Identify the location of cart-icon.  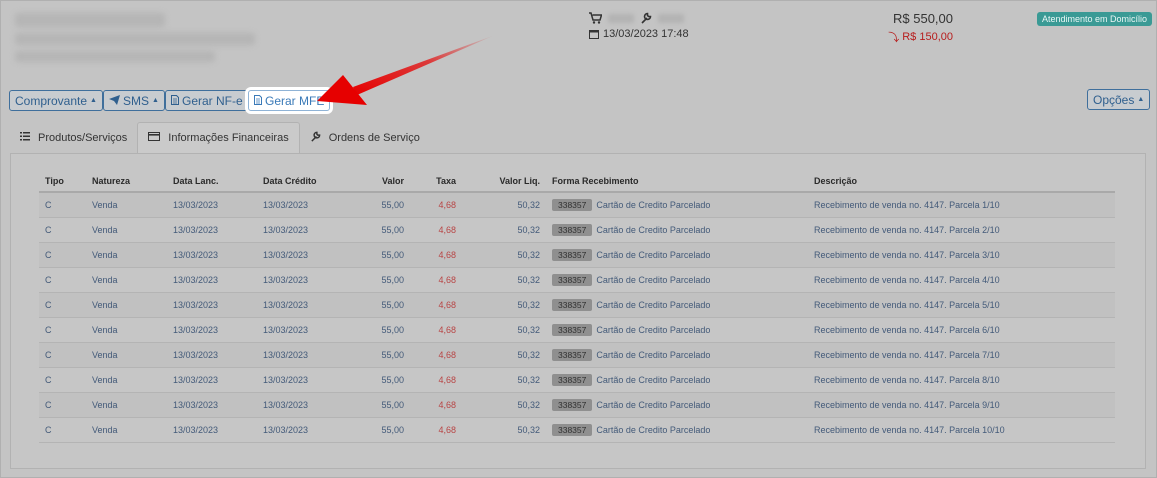
(595, 18).